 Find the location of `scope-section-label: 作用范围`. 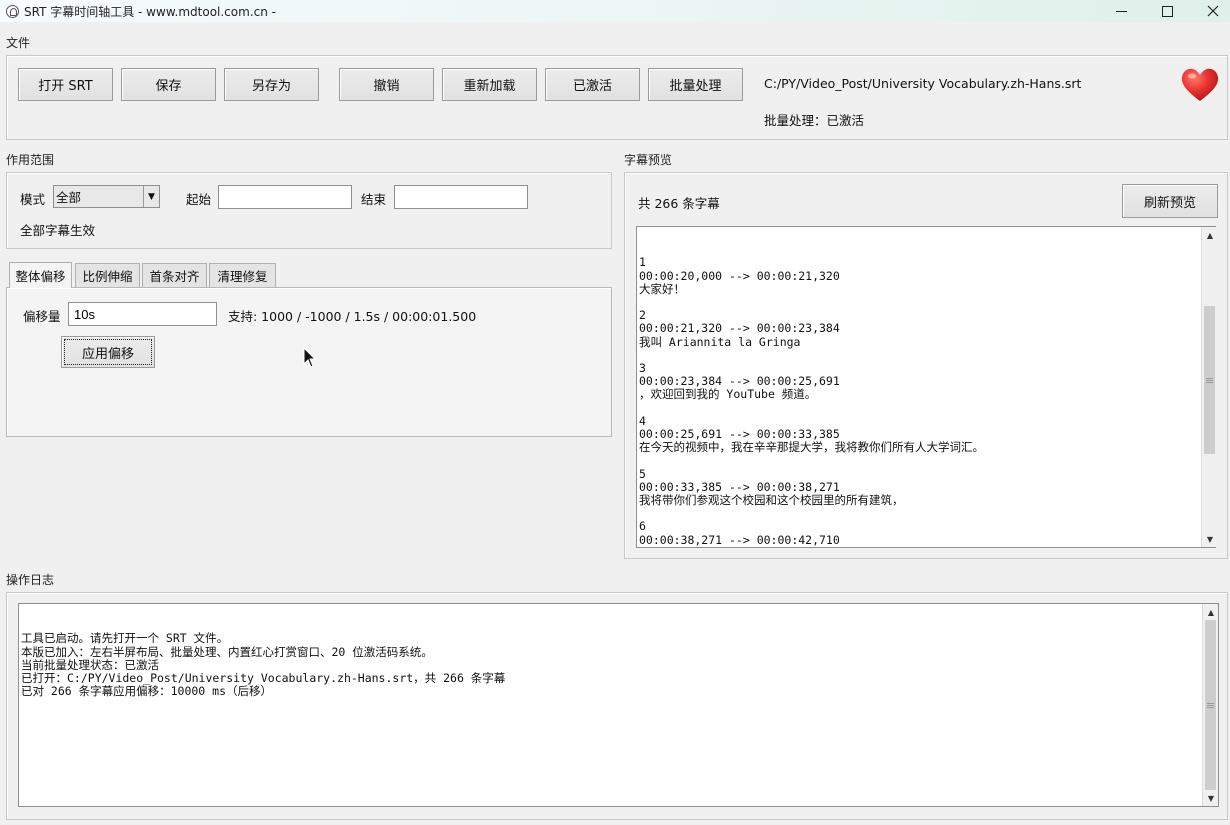

scope-section-label: 作用范围 is located at coordinates (30, 160).